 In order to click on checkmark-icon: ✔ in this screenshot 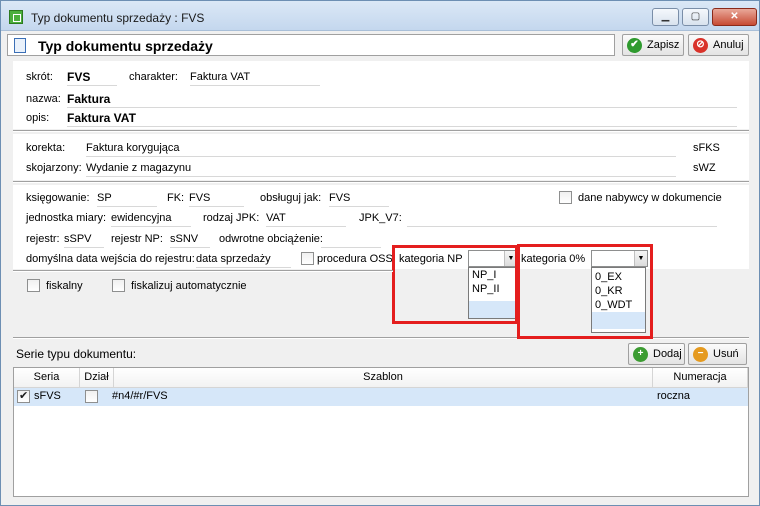, I will do `click(634, 45)`.